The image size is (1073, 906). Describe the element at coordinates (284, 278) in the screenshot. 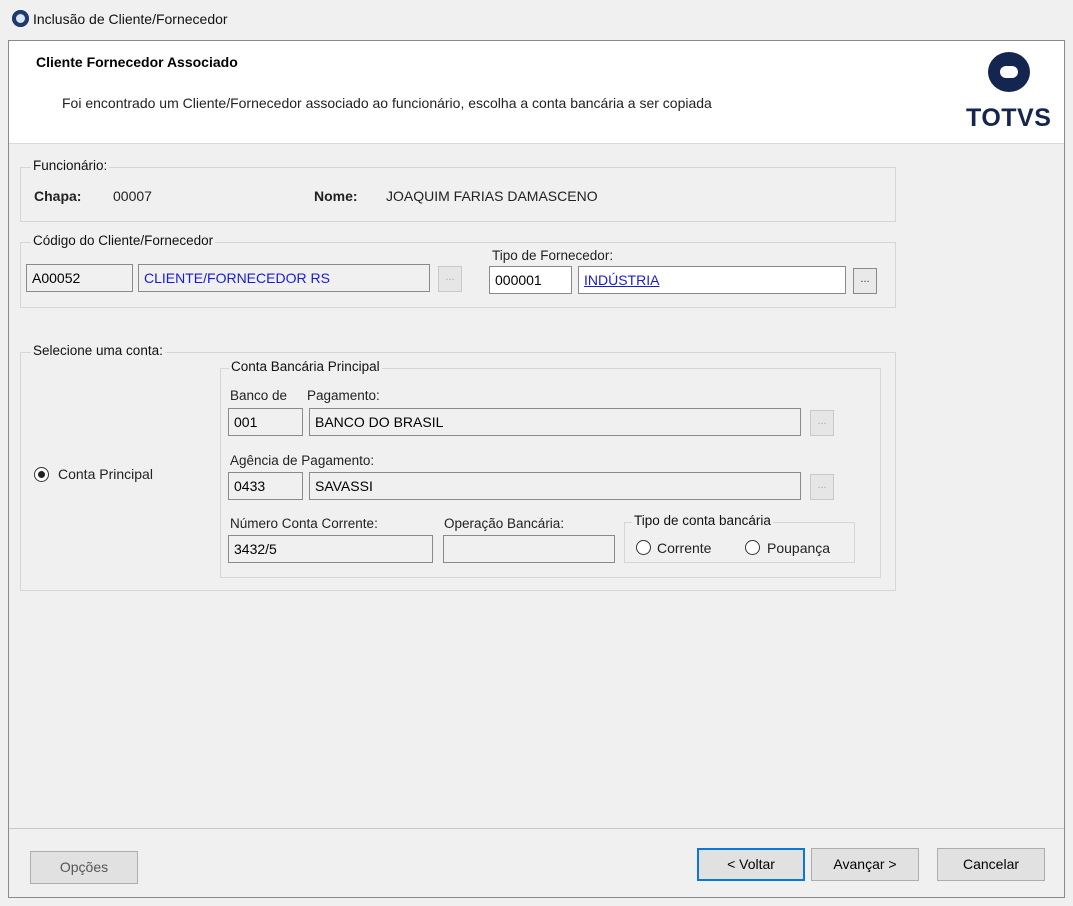

I see `cliente-name-field: CLIENTE/FORNECEDOR RS` at that location.